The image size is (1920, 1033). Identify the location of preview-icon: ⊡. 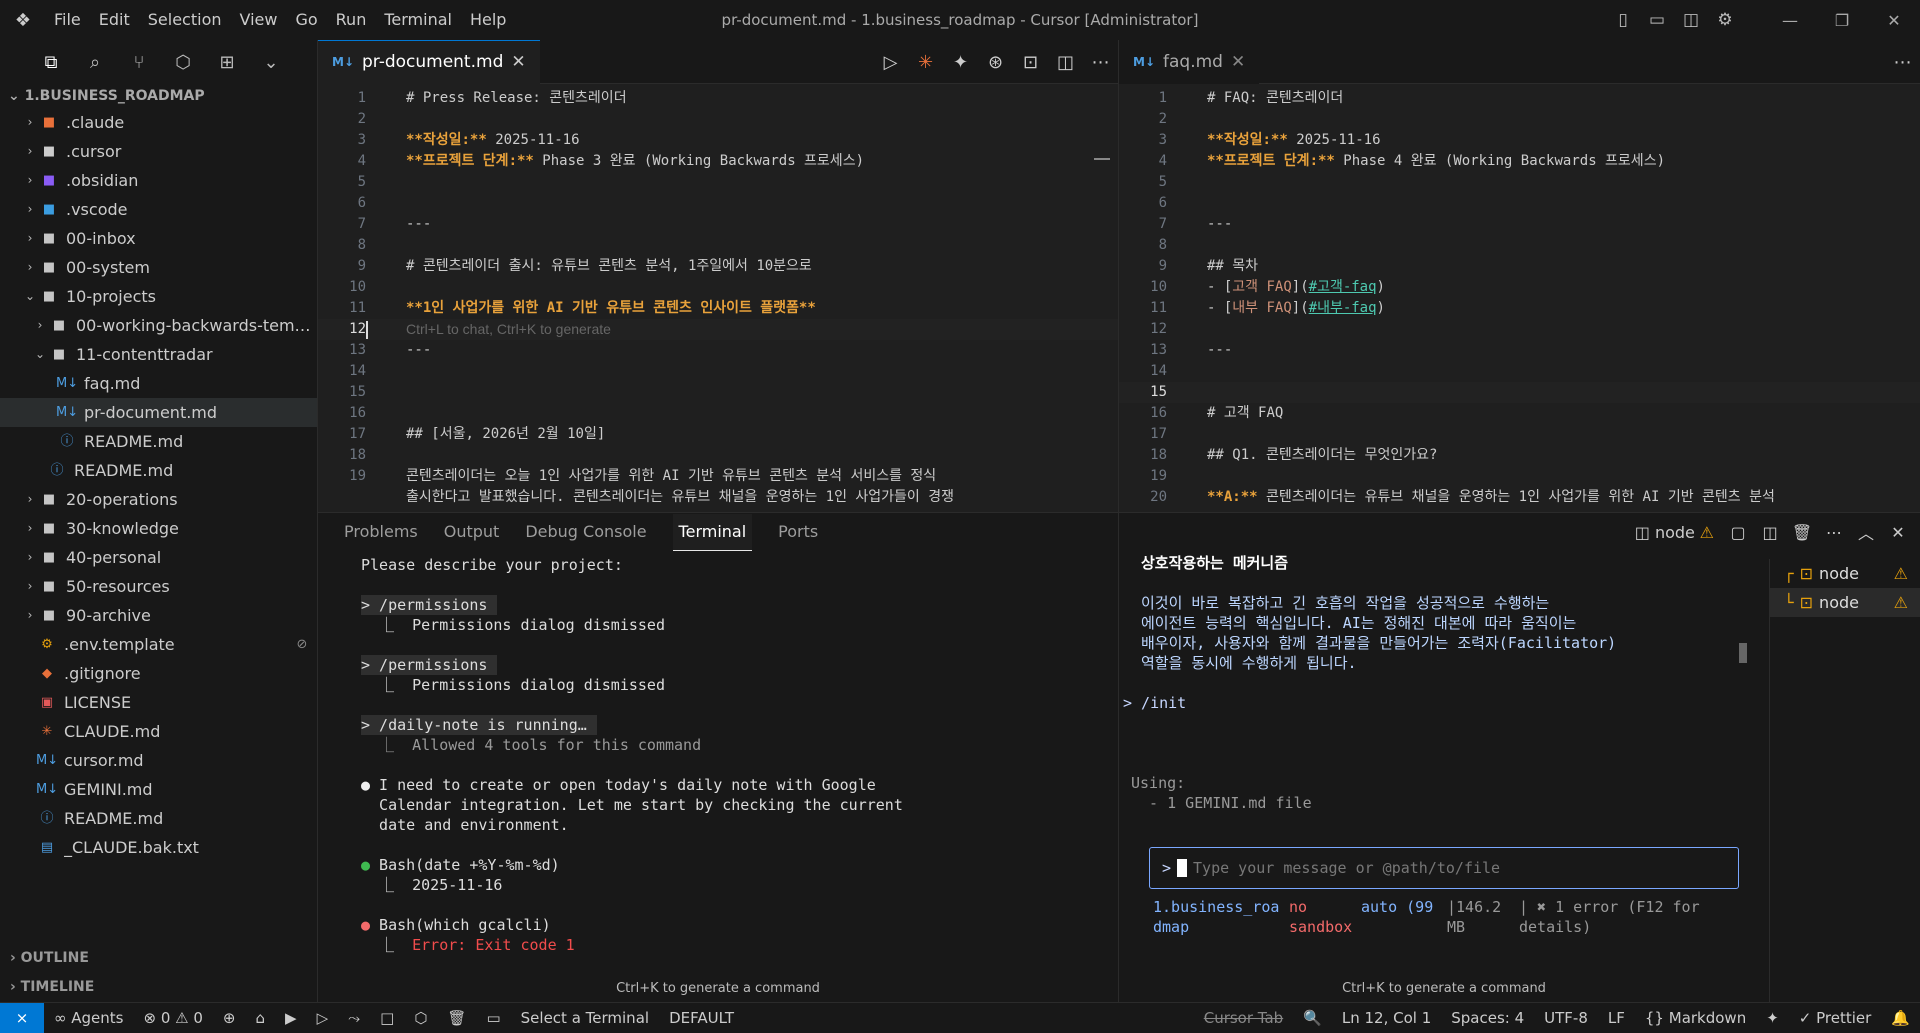
(1030, 62).